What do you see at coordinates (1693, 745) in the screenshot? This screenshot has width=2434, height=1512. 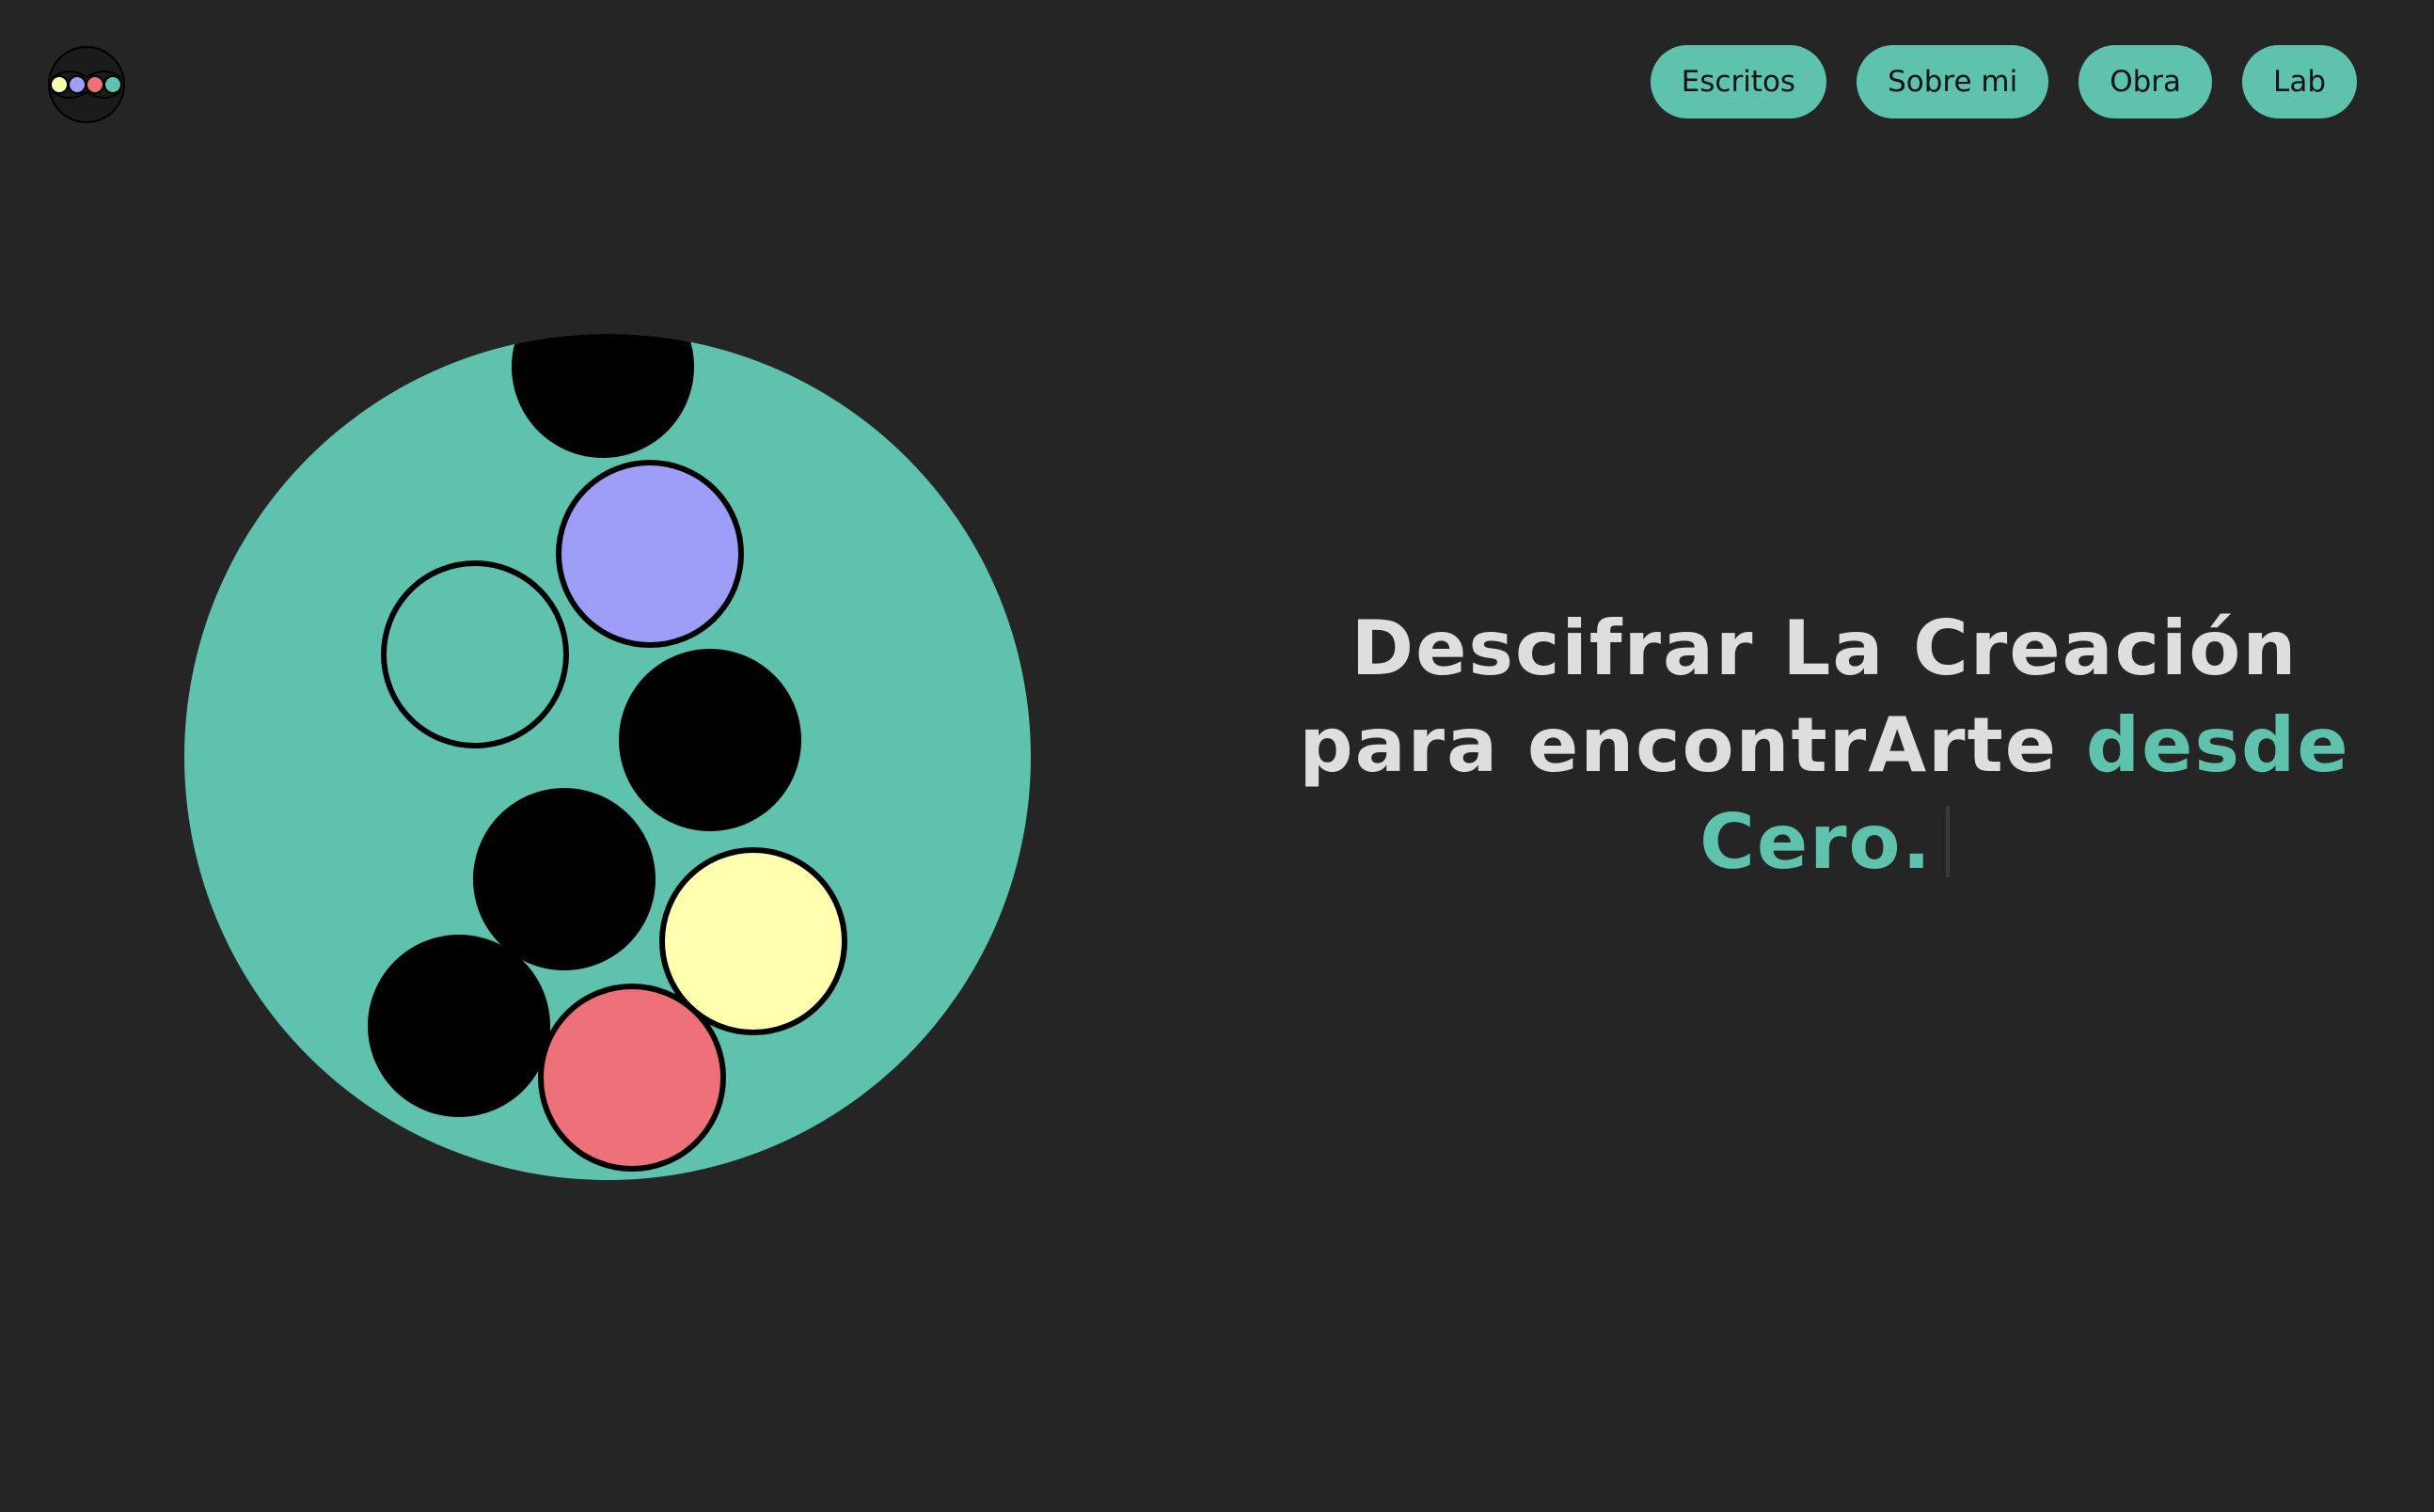 I see `headline-line-2: para encontrArte` at bounding box center [1693, 745].